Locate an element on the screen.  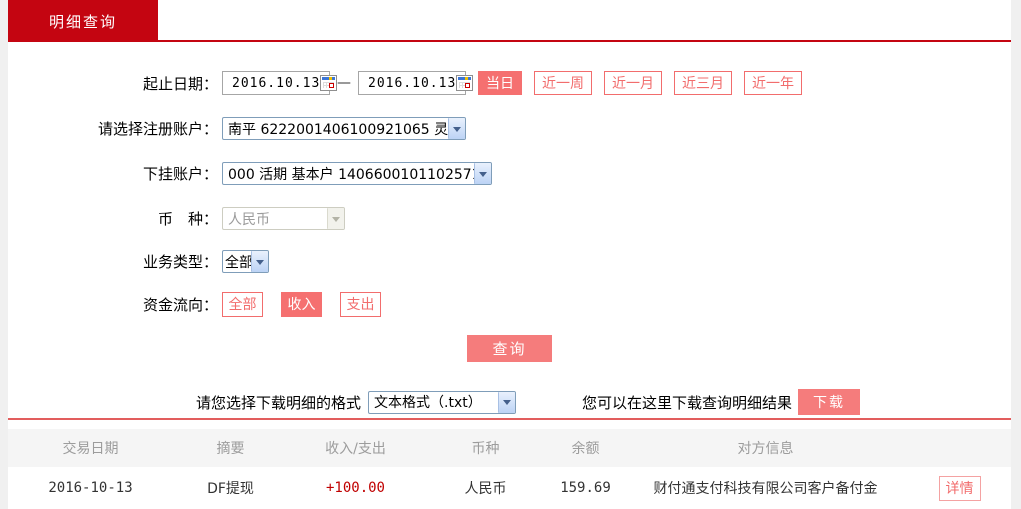
query-button: 查询 is located at coordinates (509, 348).